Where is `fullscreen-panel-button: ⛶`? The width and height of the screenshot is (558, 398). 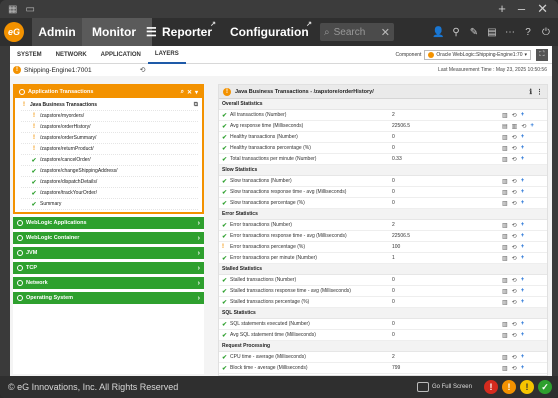
fullscreen-panel-button: ⛶ is located at coordinates (542, 54).